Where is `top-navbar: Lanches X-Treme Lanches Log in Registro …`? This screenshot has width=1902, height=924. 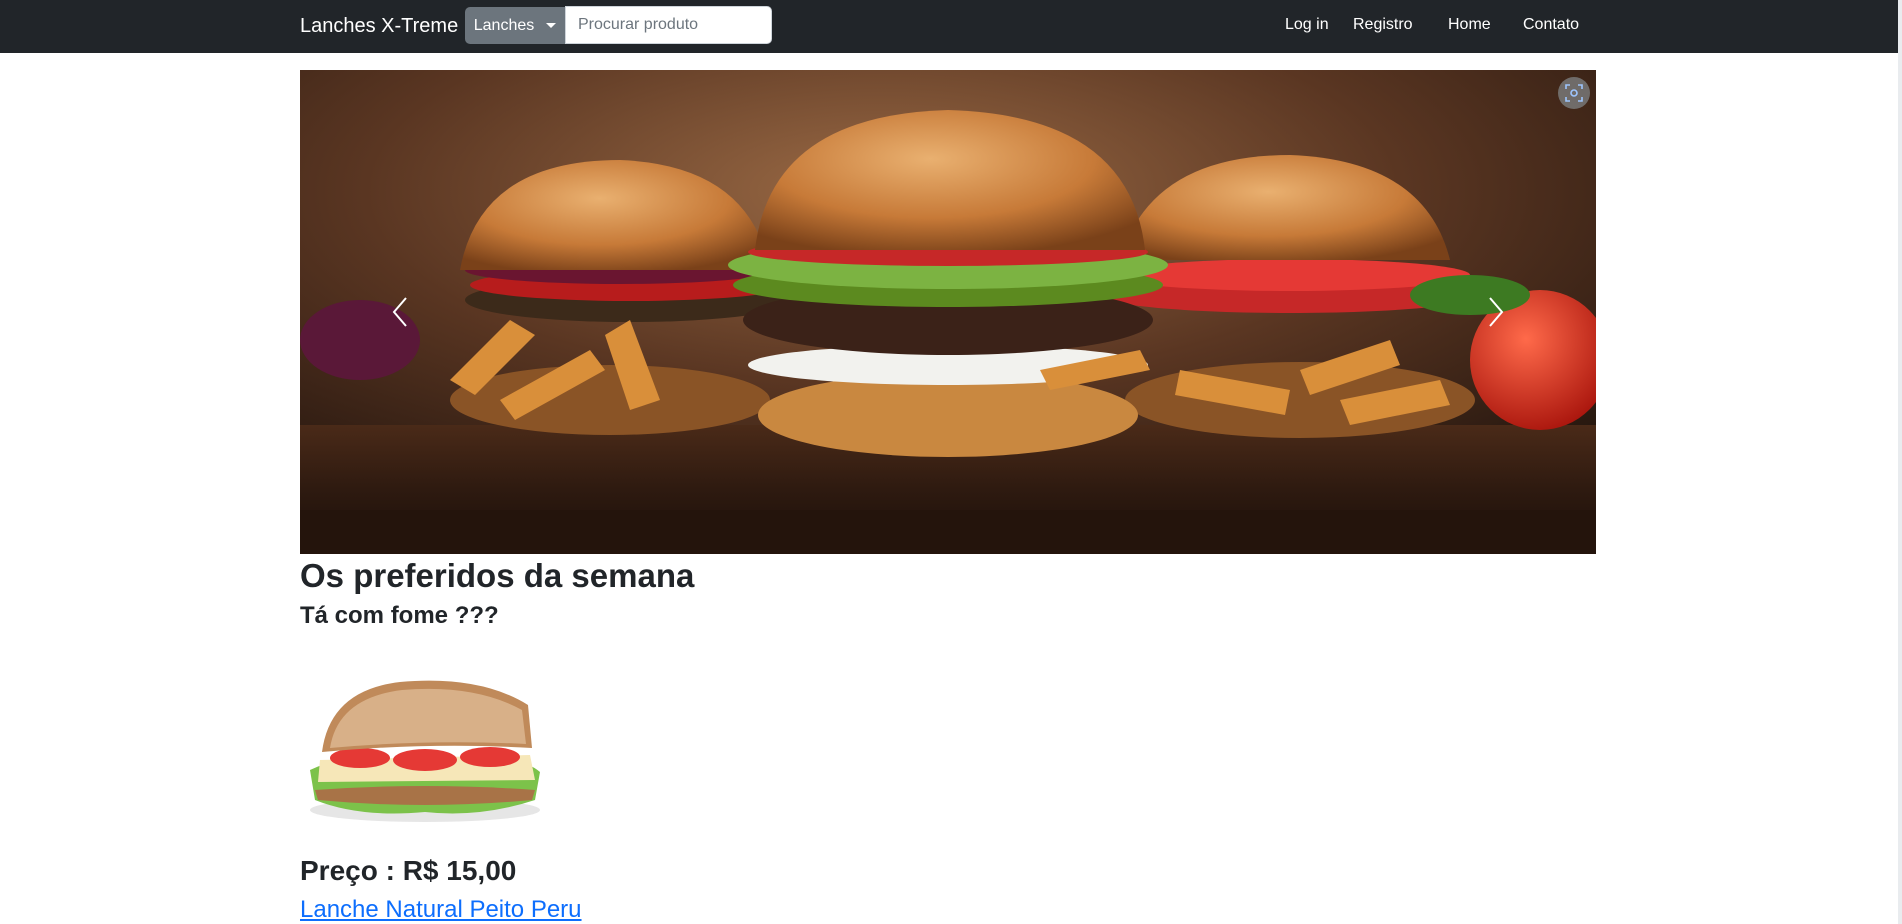 top-navbar: Lanches X-Treme Lanches Log in Registro … is located at coordinates (951, 26).